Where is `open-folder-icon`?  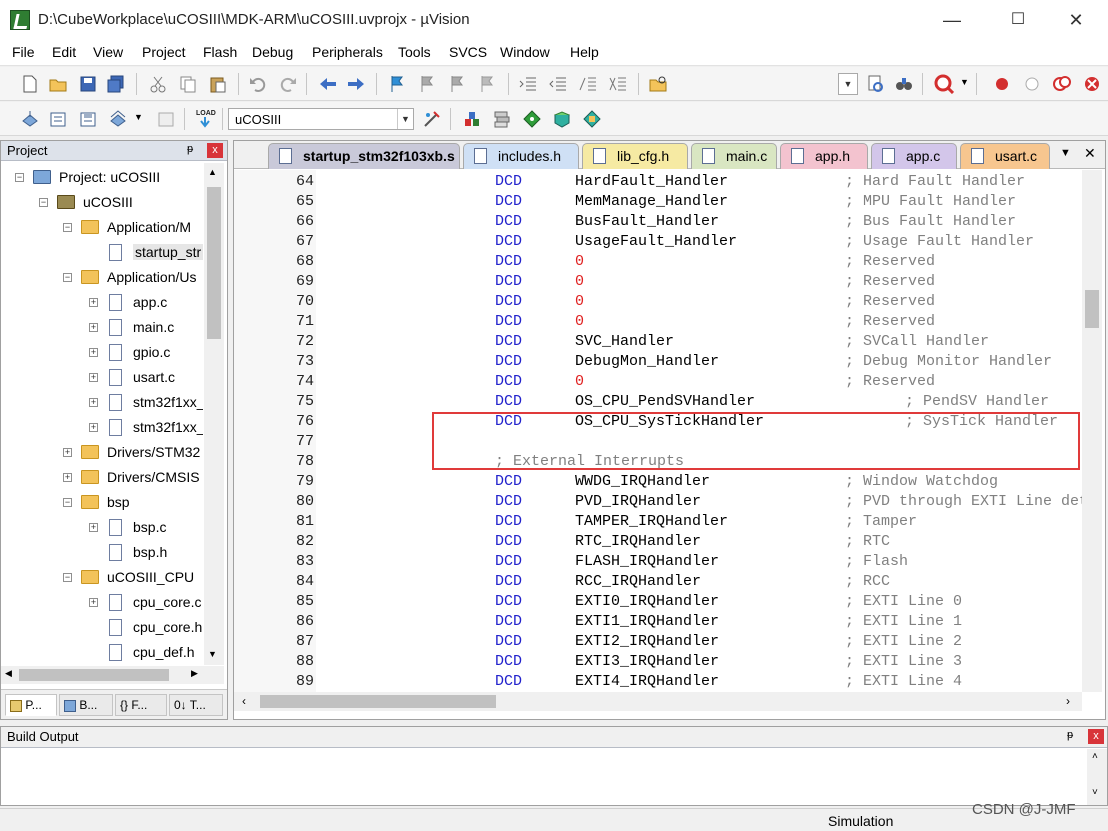 open-folder-icon is located at coordinates (58, 84).